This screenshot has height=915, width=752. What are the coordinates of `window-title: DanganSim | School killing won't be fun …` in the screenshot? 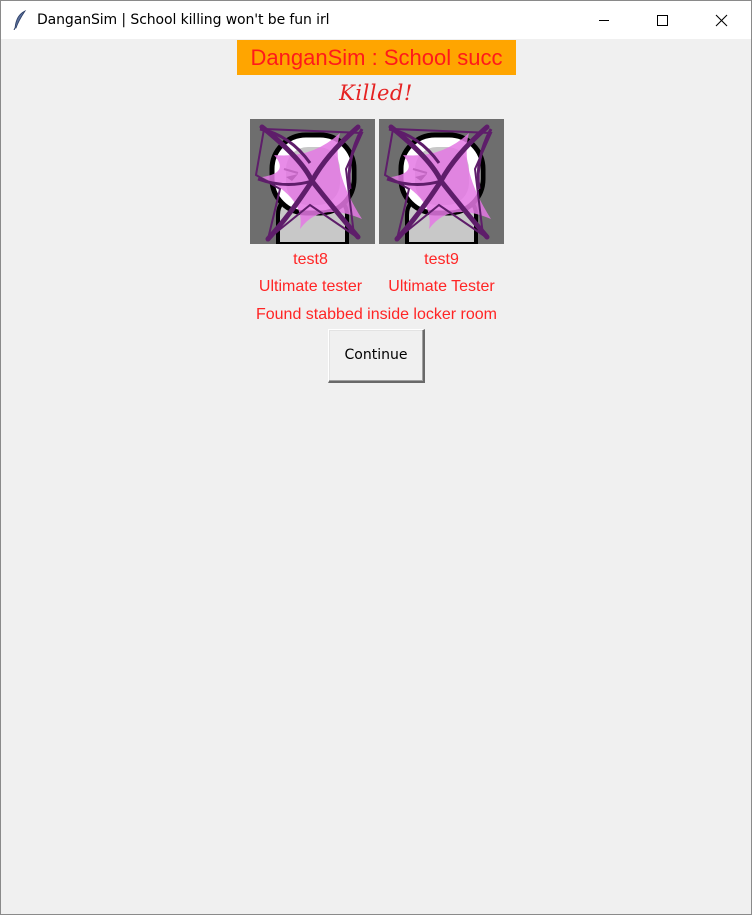 It's located at (183, 20).